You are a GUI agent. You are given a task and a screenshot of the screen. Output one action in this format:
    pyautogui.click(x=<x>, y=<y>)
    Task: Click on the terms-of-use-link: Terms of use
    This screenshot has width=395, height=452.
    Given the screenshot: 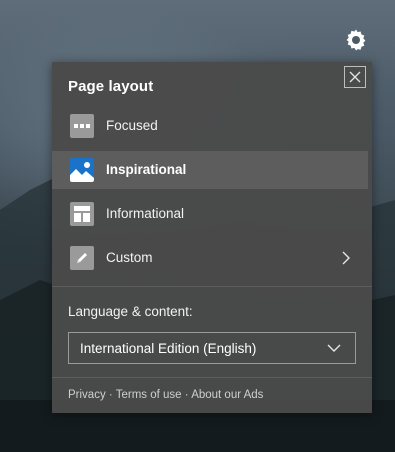 What is the action you would take?
    pyautogui.click(x=149, y=395)
    